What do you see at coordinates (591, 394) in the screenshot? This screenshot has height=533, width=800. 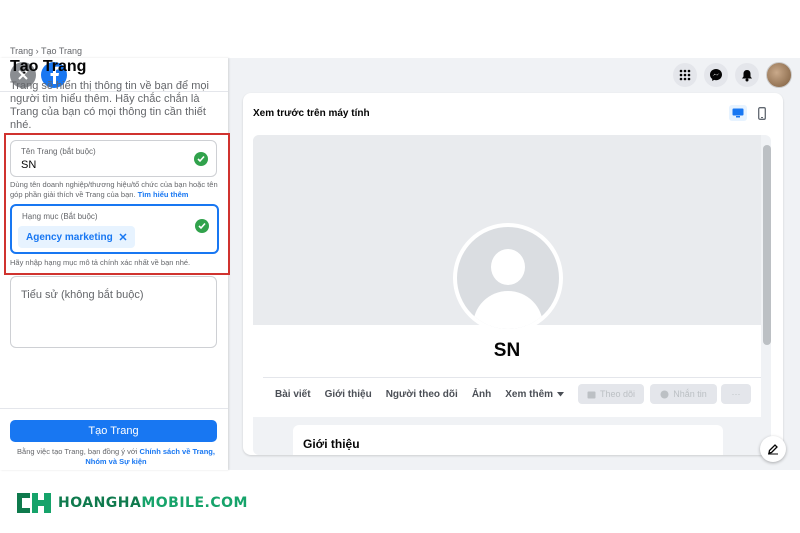 I see `follow-icon` at bounding box center [591, 394].